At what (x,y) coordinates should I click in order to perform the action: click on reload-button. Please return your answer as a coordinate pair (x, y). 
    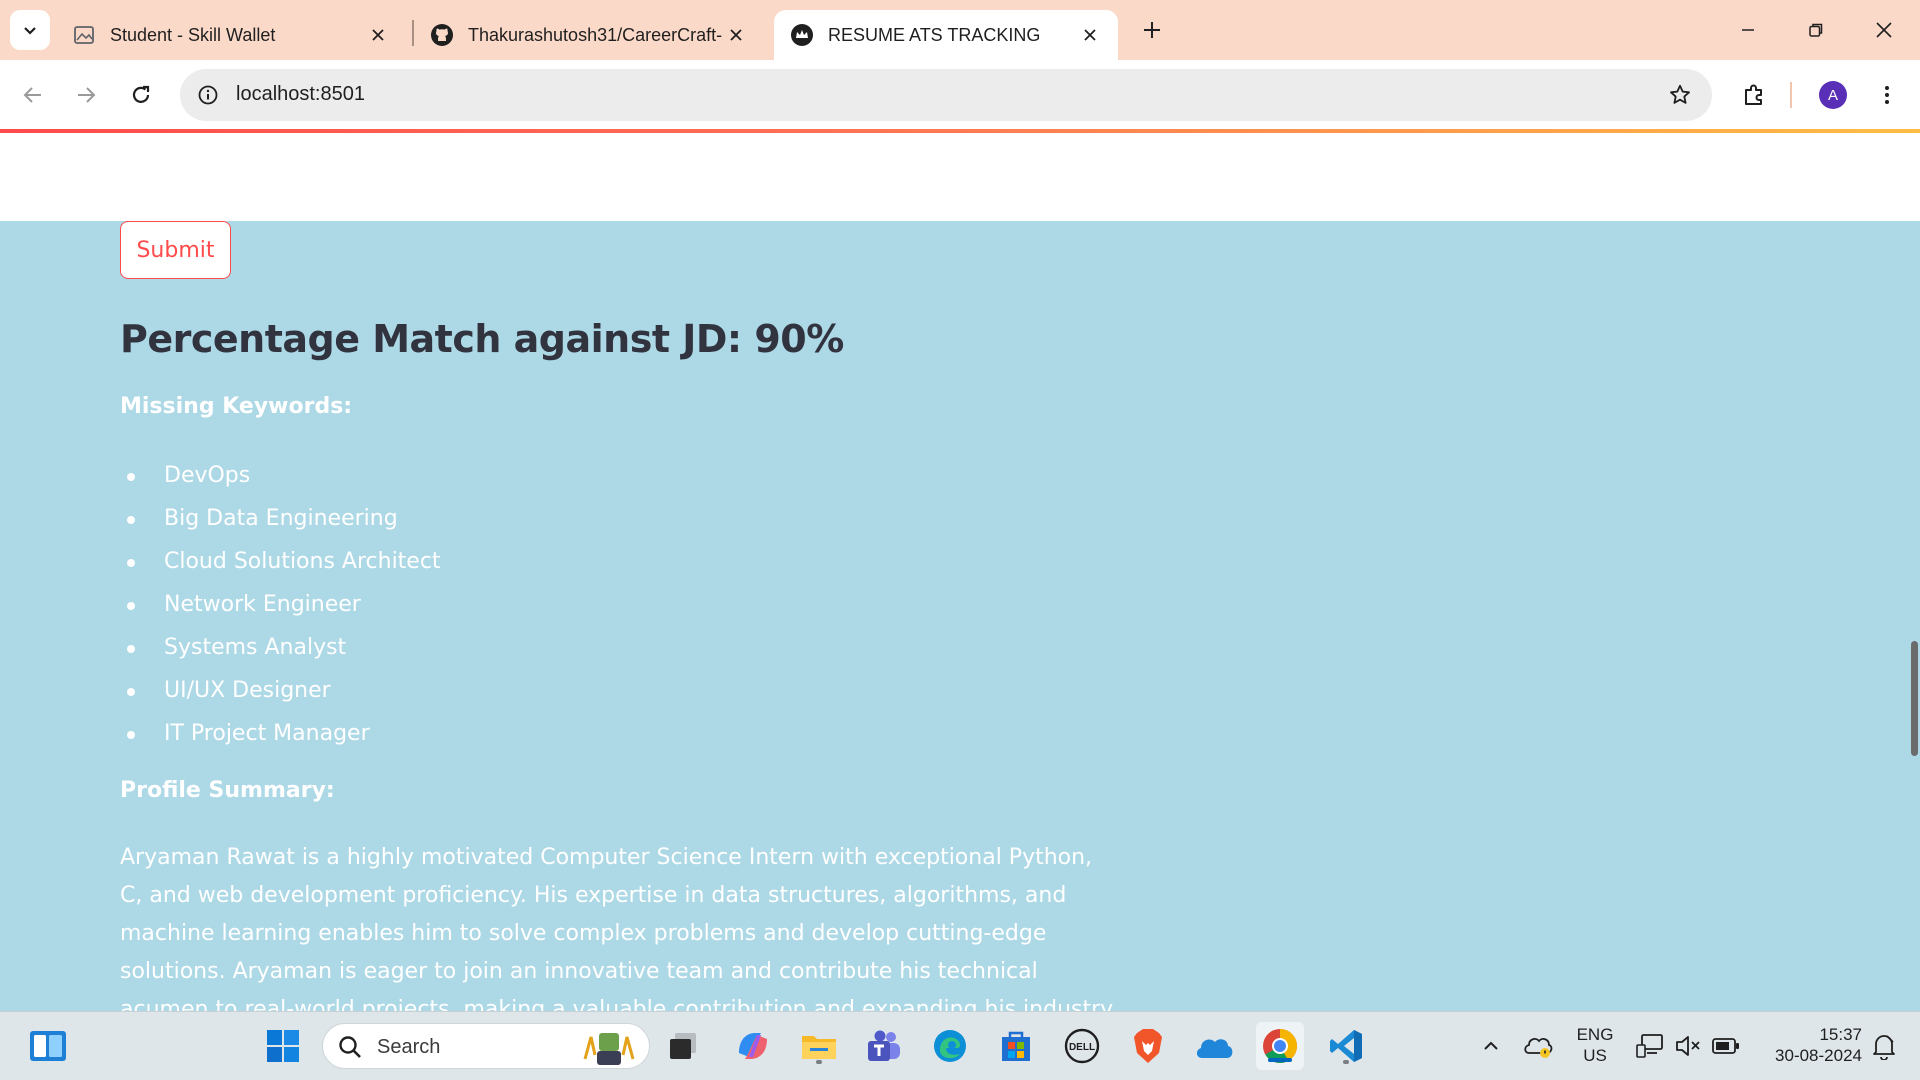
    Looking at the image, I should click on (141, 95).